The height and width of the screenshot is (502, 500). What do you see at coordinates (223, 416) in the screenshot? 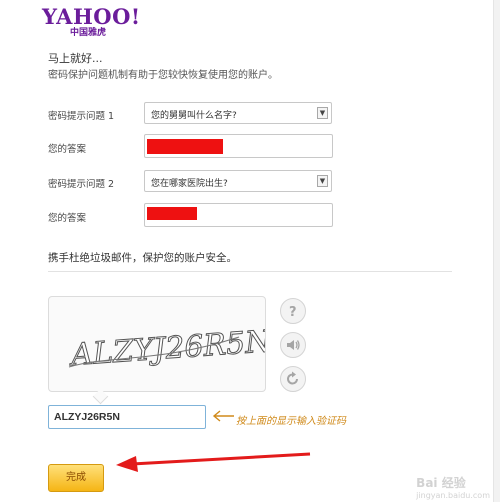
I see `arrow-left-icon` at bounding box center [223, 416].